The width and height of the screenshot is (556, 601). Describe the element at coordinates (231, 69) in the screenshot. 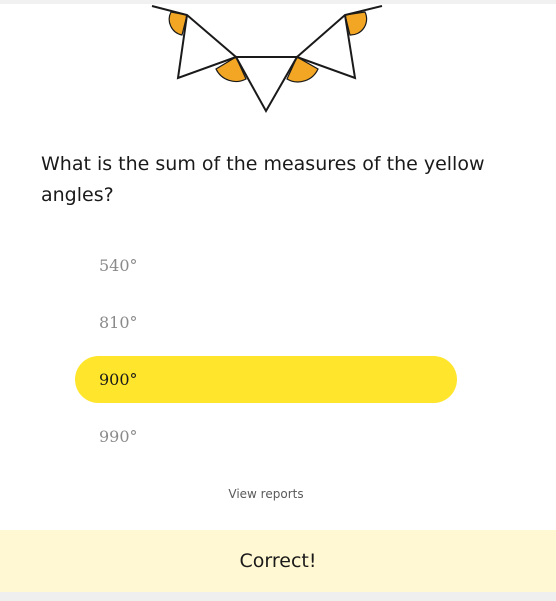

I see `angle-wedge-left-inner` at that location.